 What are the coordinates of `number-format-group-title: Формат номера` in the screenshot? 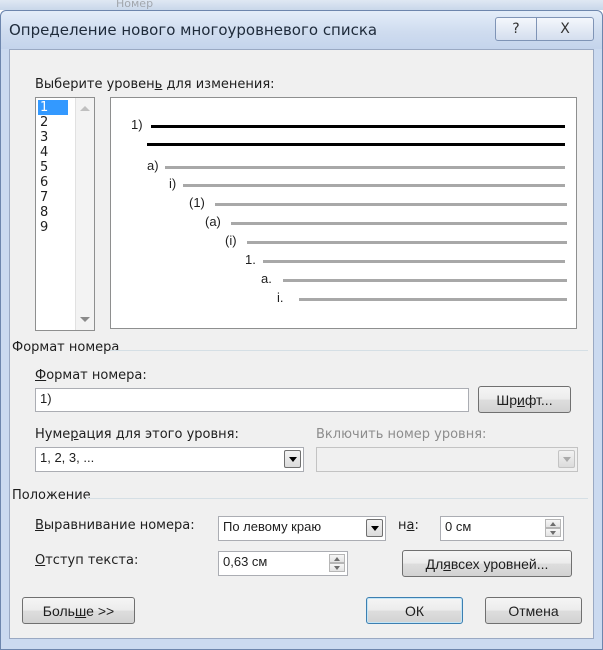 It's located at (66, 347).